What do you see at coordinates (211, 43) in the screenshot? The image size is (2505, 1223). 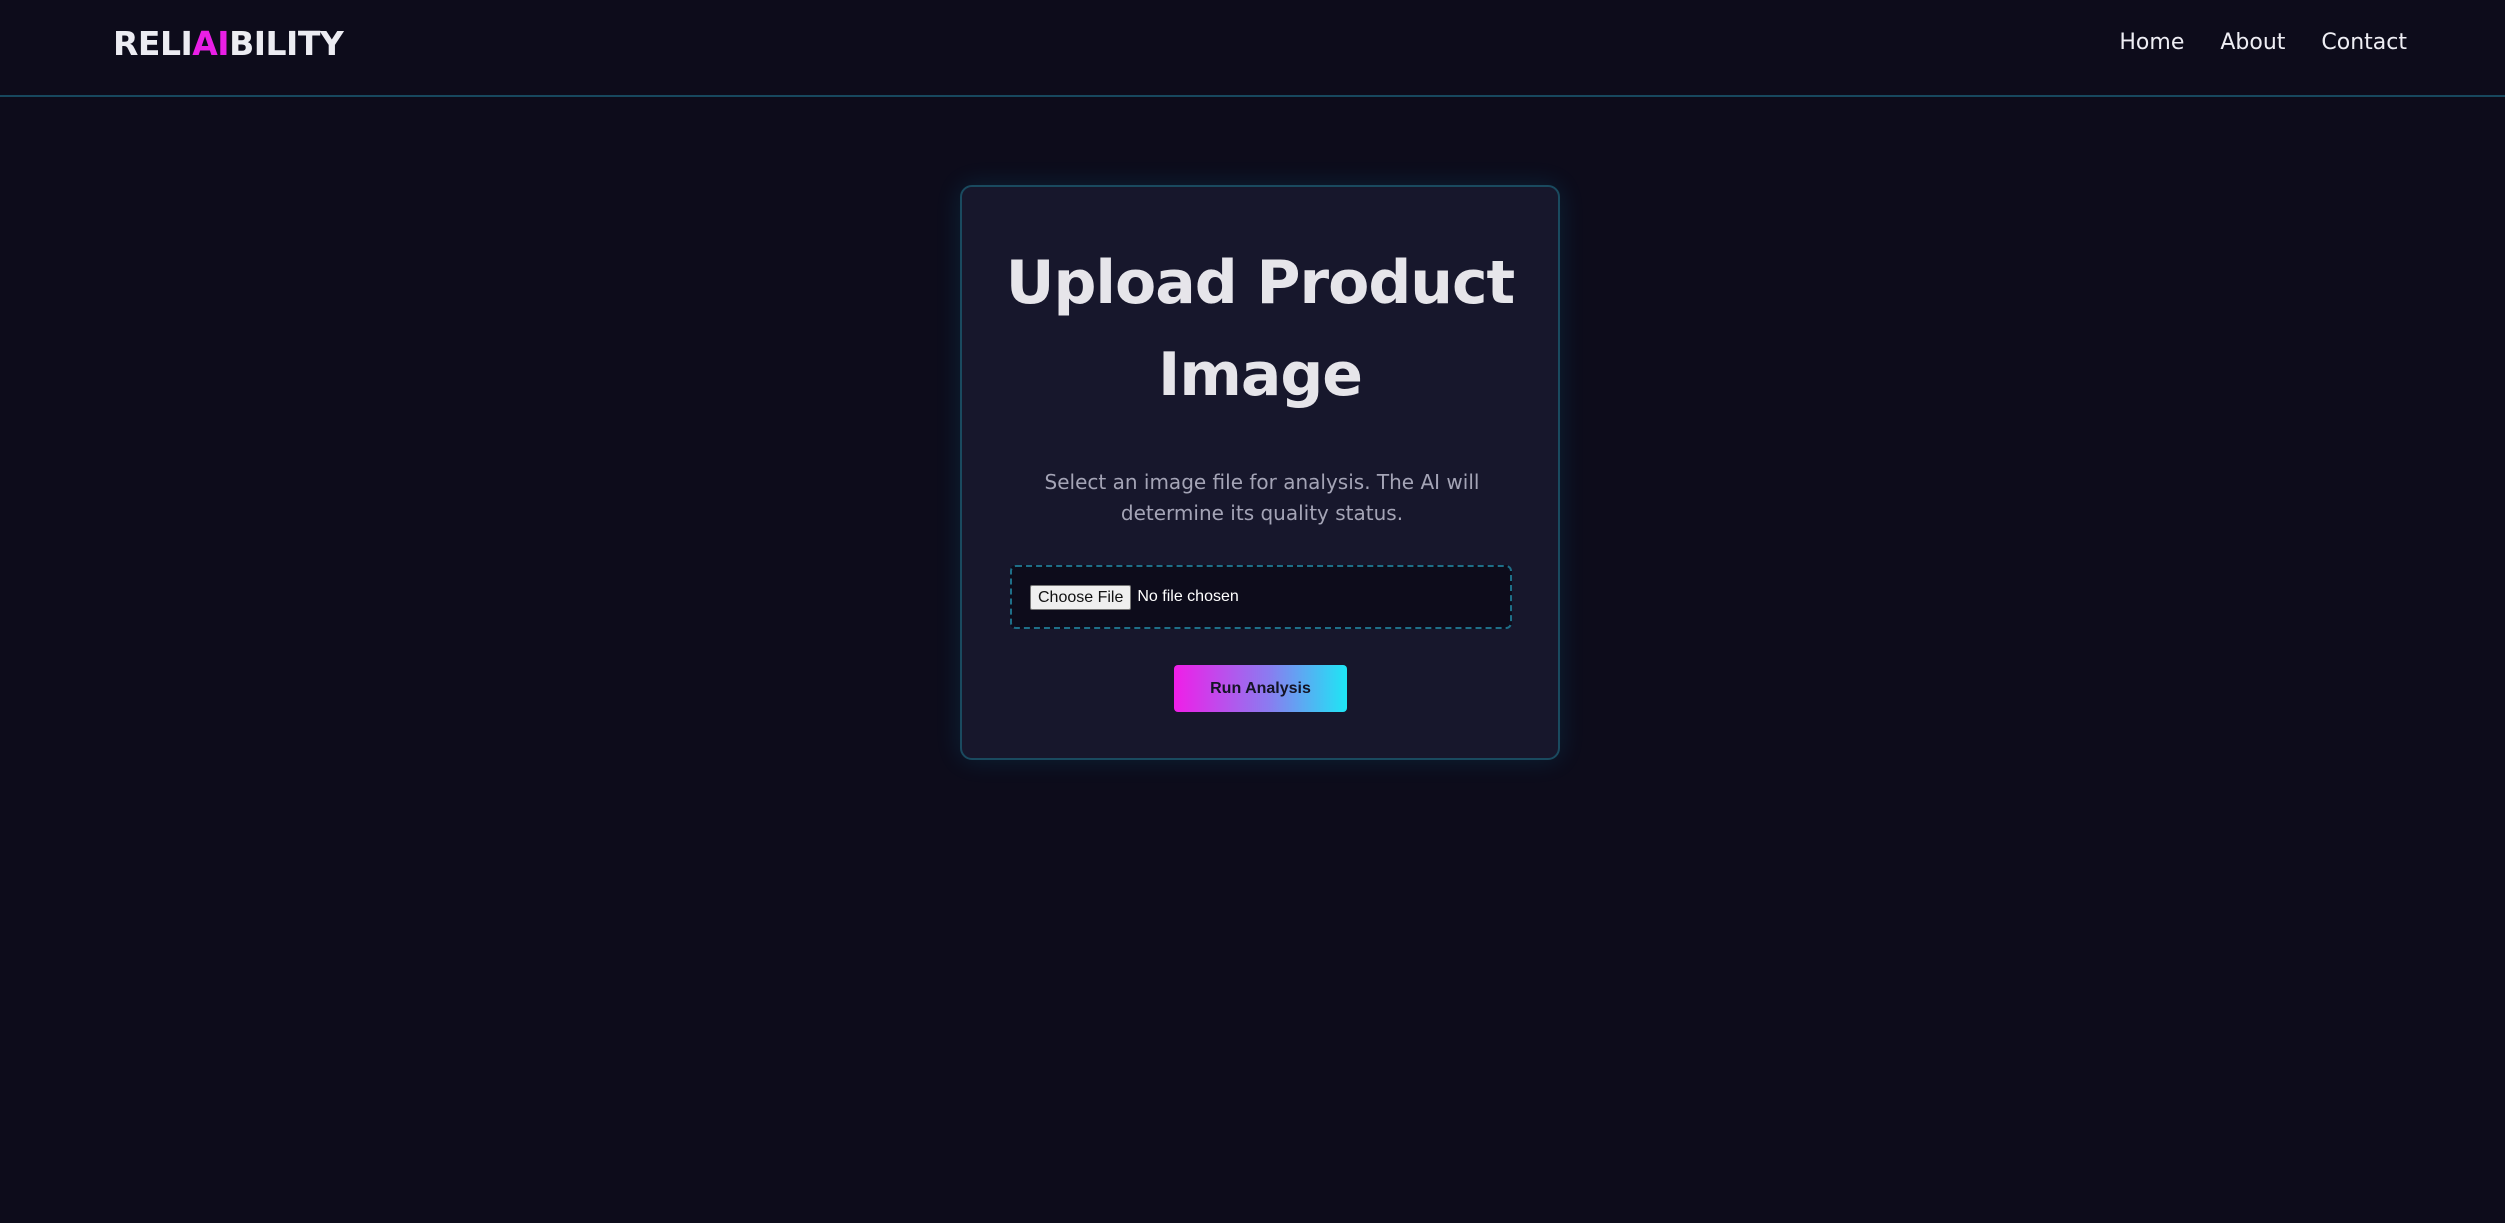 I see `logo-text-ai: AI` at bounding box center [211, 43].